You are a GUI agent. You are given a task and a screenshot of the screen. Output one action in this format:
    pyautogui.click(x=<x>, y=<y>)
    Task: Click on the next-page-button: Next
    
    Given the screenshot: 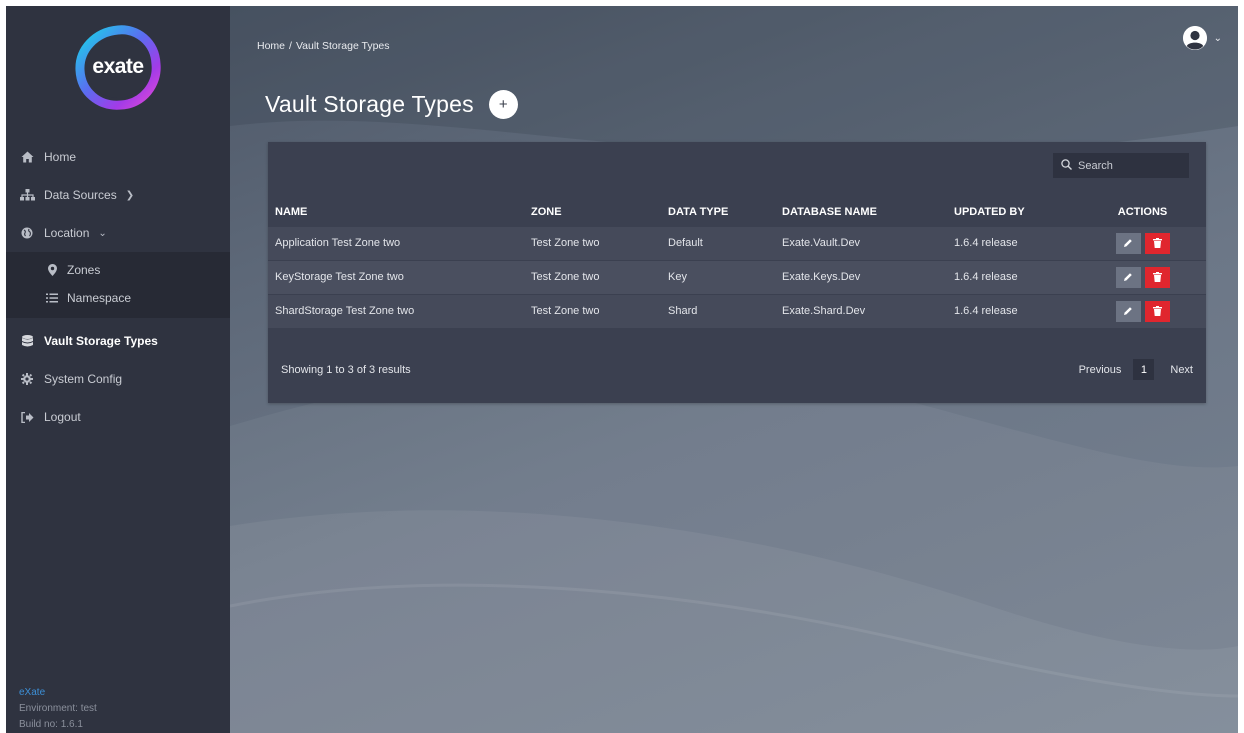 What is the action you would take?
    pyautogui.click(x=1181, y=370)
    